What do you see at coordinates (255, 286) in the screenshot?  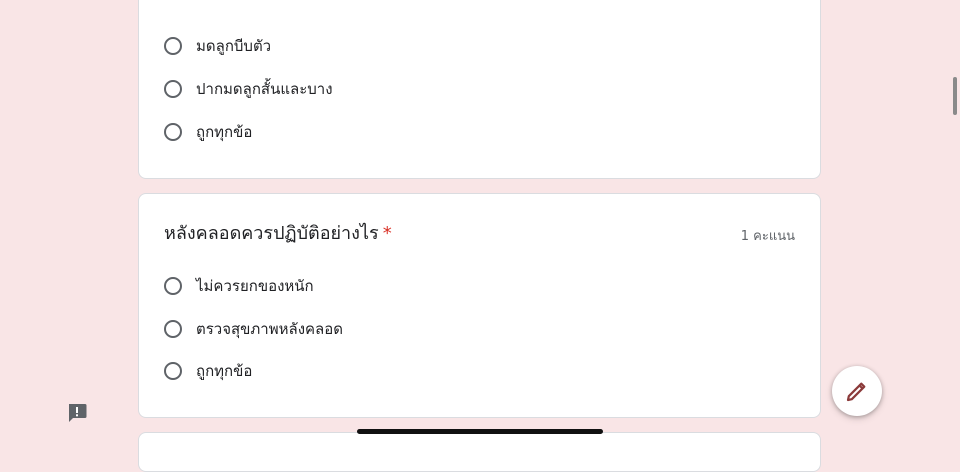 I see `option-label: ไม่ควรยกของหนัก` at bounding box center [255, 286].